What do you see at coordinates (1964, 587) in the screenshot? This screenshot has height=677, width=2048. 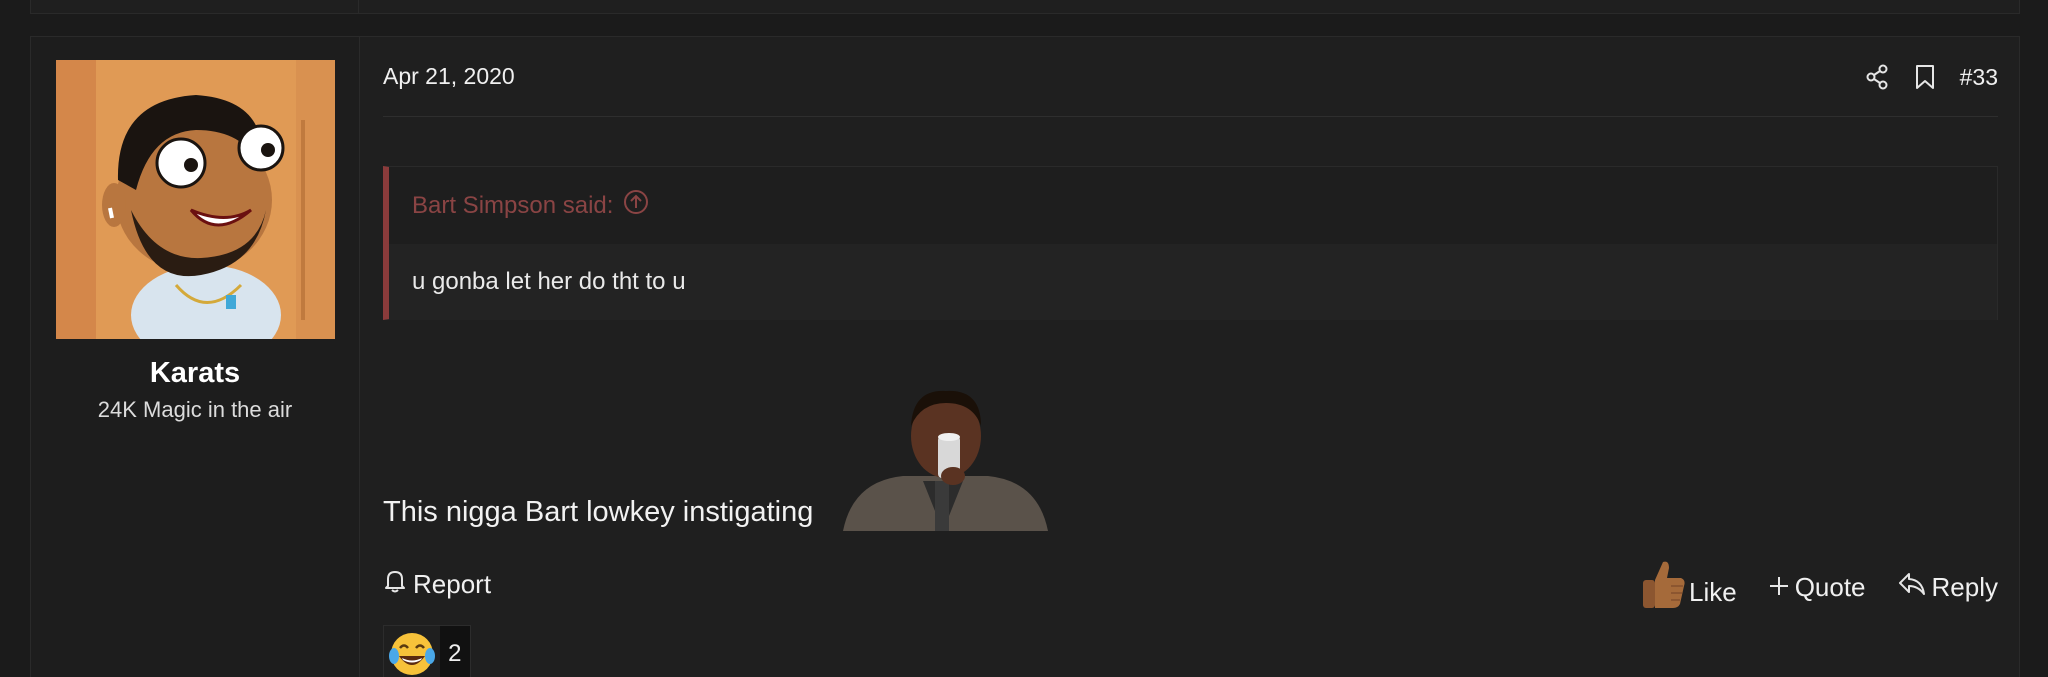 I see `reply-label: Reply` at bounding box center [1964, 587].